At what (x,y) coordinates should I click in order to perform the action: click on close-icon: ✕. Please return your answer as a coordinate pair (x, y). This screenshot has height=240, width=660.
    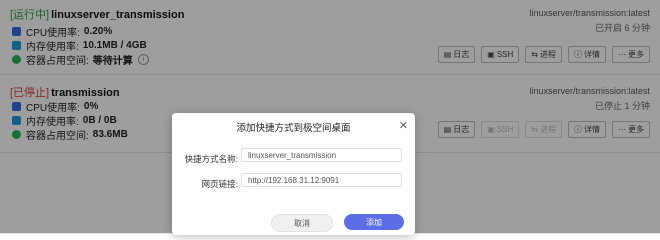
    Looking at the image, I should click on (403, 125).